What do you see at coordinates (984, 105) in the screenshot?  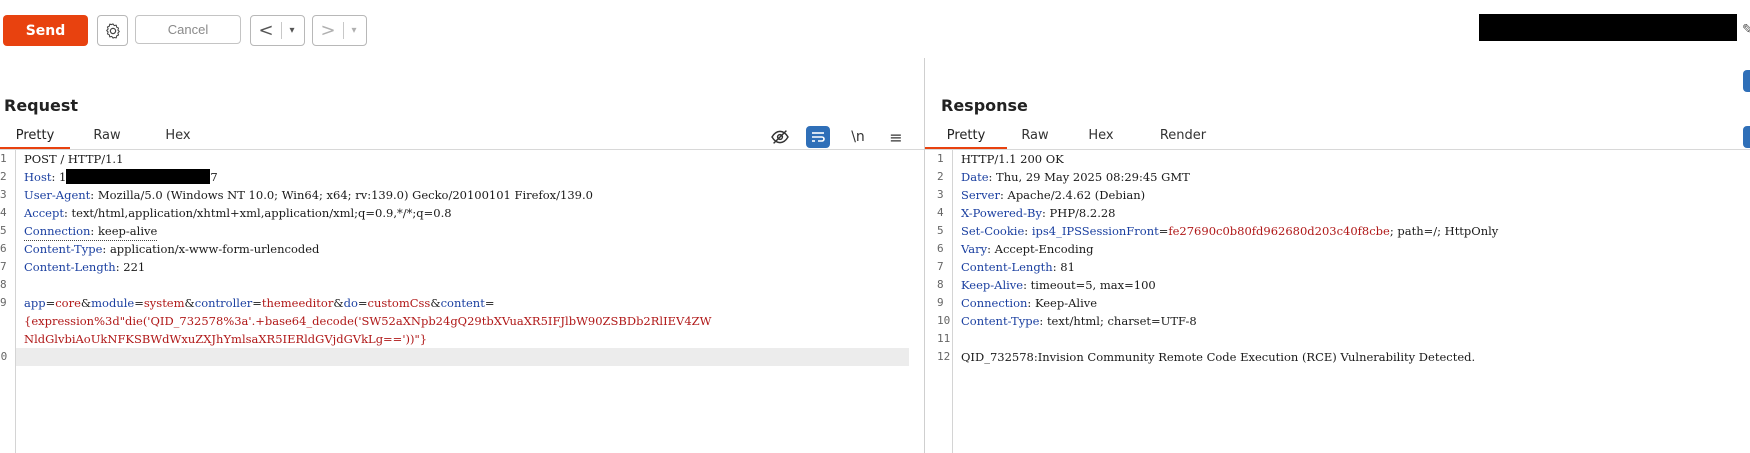 I see `response-title: Response` at bounding box center [984, 105].